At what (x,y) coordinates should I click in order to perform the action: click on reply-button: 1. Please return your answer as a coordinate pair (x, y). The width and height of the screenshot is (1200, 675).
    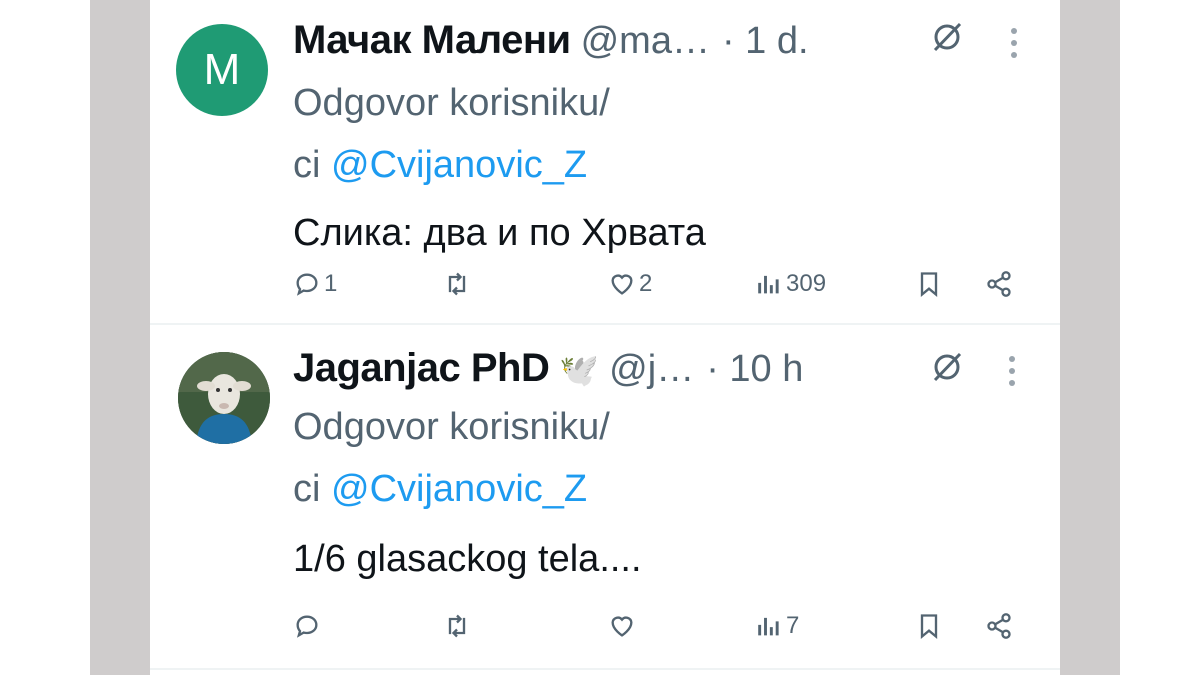
    Looking at the image, I should click on (315, 284).